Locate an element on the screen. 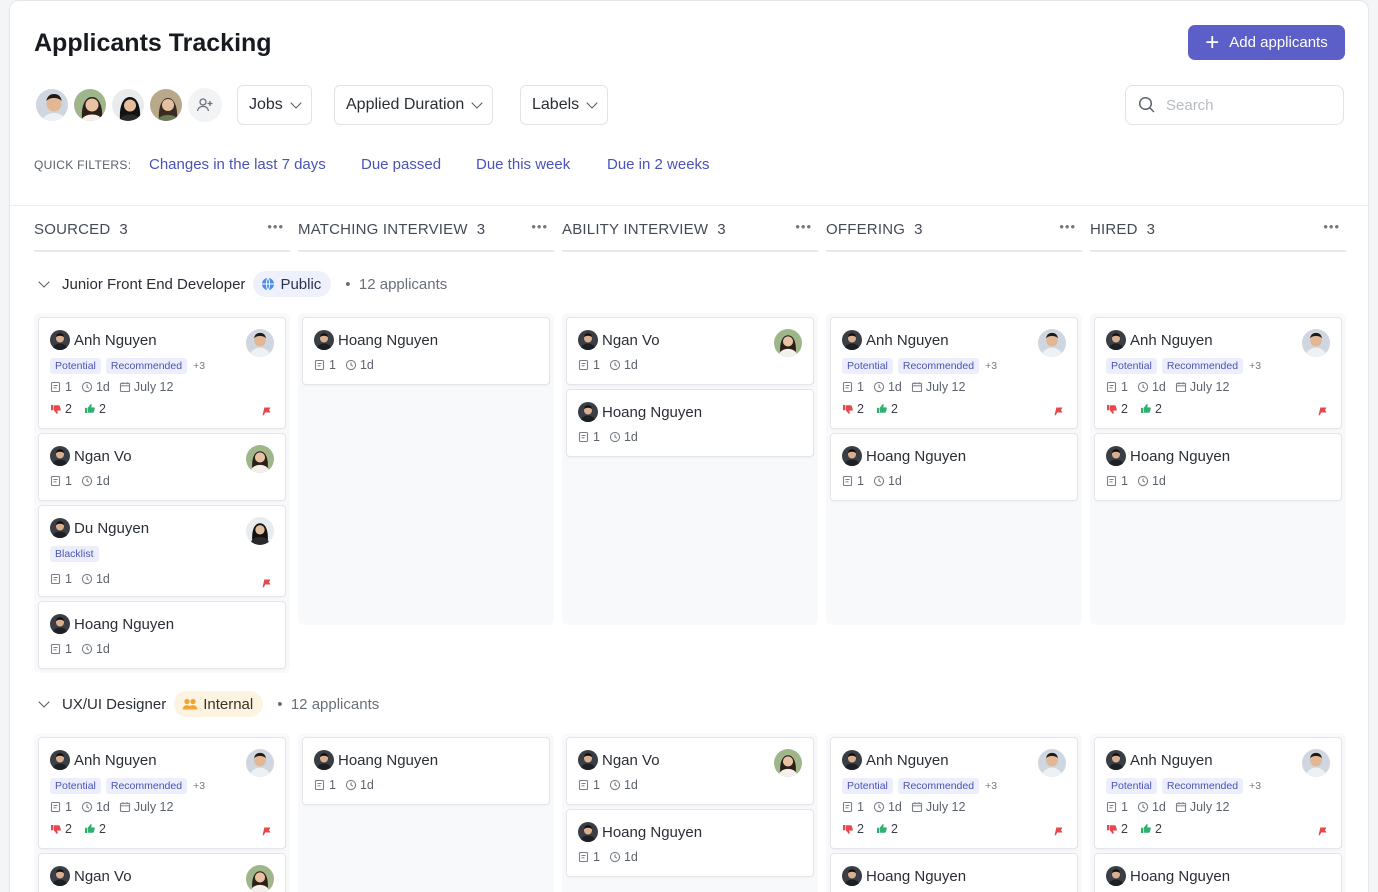 The height and width of the screenshot is (892, 1378). downvotes: 2 is located at coordinates (860, 829).